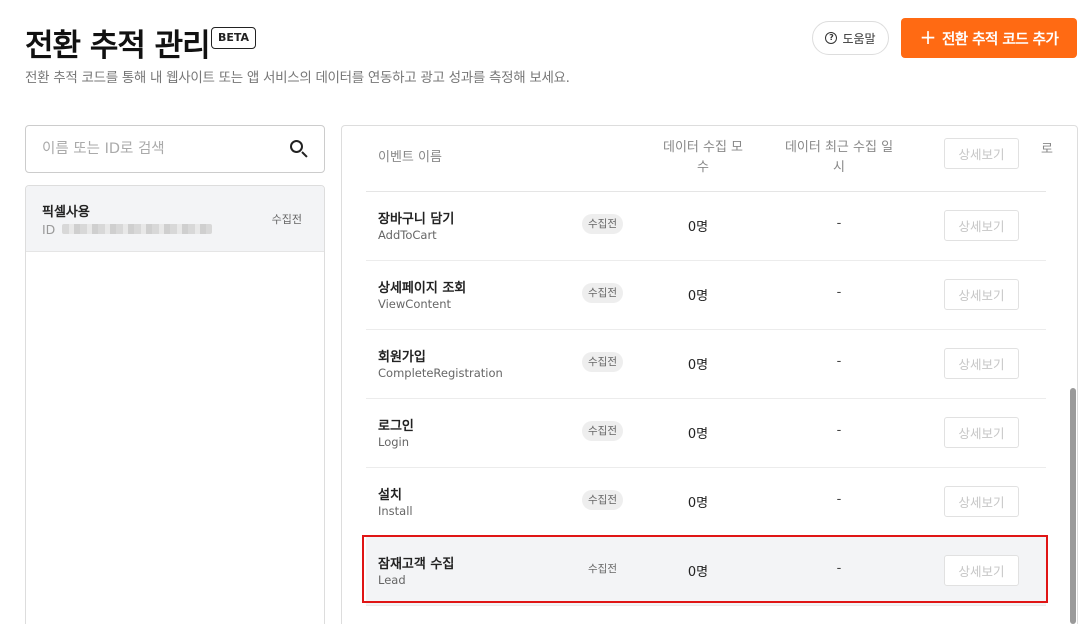 Image resolution: width=1086 pixels, height=624 pixels. Describe the element at coordinates (66, 212) in the screenshot. I see `pixel-name: 픽셀사용` at that location.